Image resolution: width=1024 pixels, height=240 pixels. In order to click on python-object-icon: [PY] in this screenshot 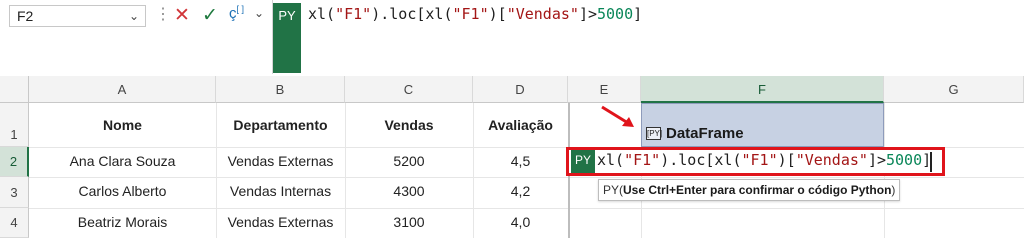, I will do `click(654, 133)`.